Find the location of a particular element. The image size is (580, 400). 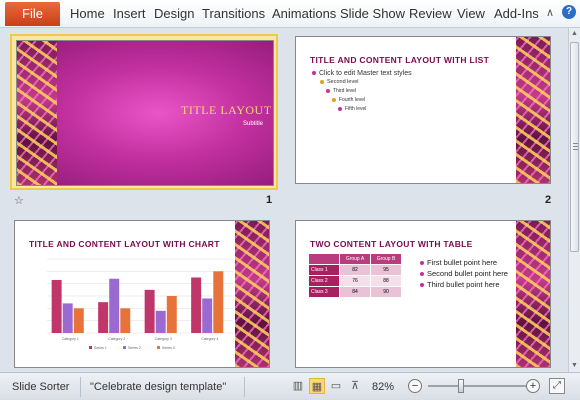

zoom-slider is located at coordinates (477, 386).